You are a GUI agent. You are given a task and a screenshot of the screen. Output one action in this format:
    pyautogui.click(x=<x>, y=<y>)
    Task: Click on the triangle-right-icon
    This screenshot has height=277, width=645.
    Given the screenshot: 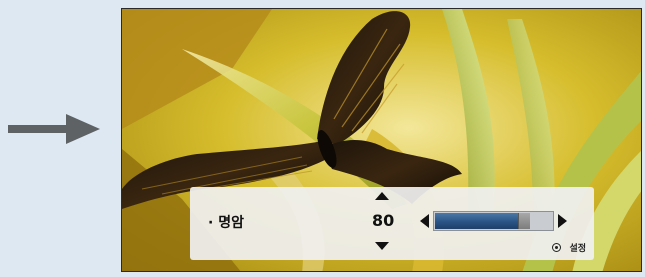 What is the action you would take?
    pyautogui.click(x=562, y=221)
    